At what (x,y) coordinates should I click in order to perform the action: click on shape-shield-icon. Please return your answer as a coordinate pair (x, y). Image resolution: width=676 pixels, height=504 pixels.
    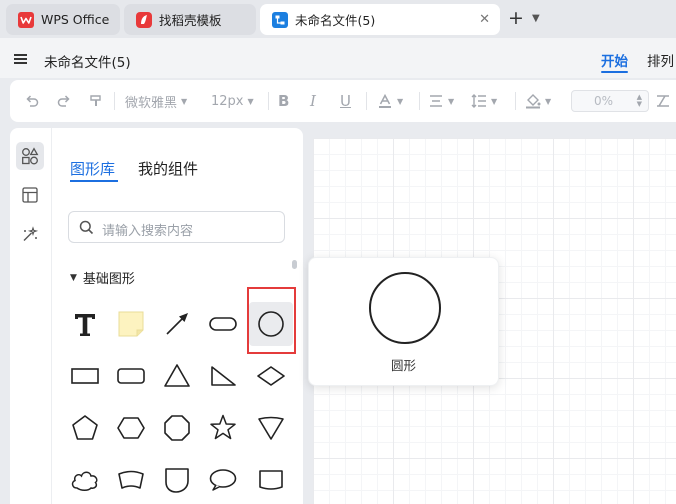
    Looking at the image, I should click on (177, 480).